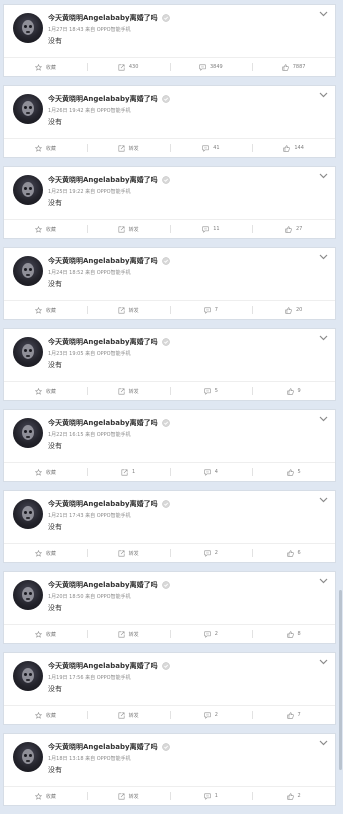  Describe the element at coordinates (133, 67) in the screenshot. I see `repost-count: 430` at that location.